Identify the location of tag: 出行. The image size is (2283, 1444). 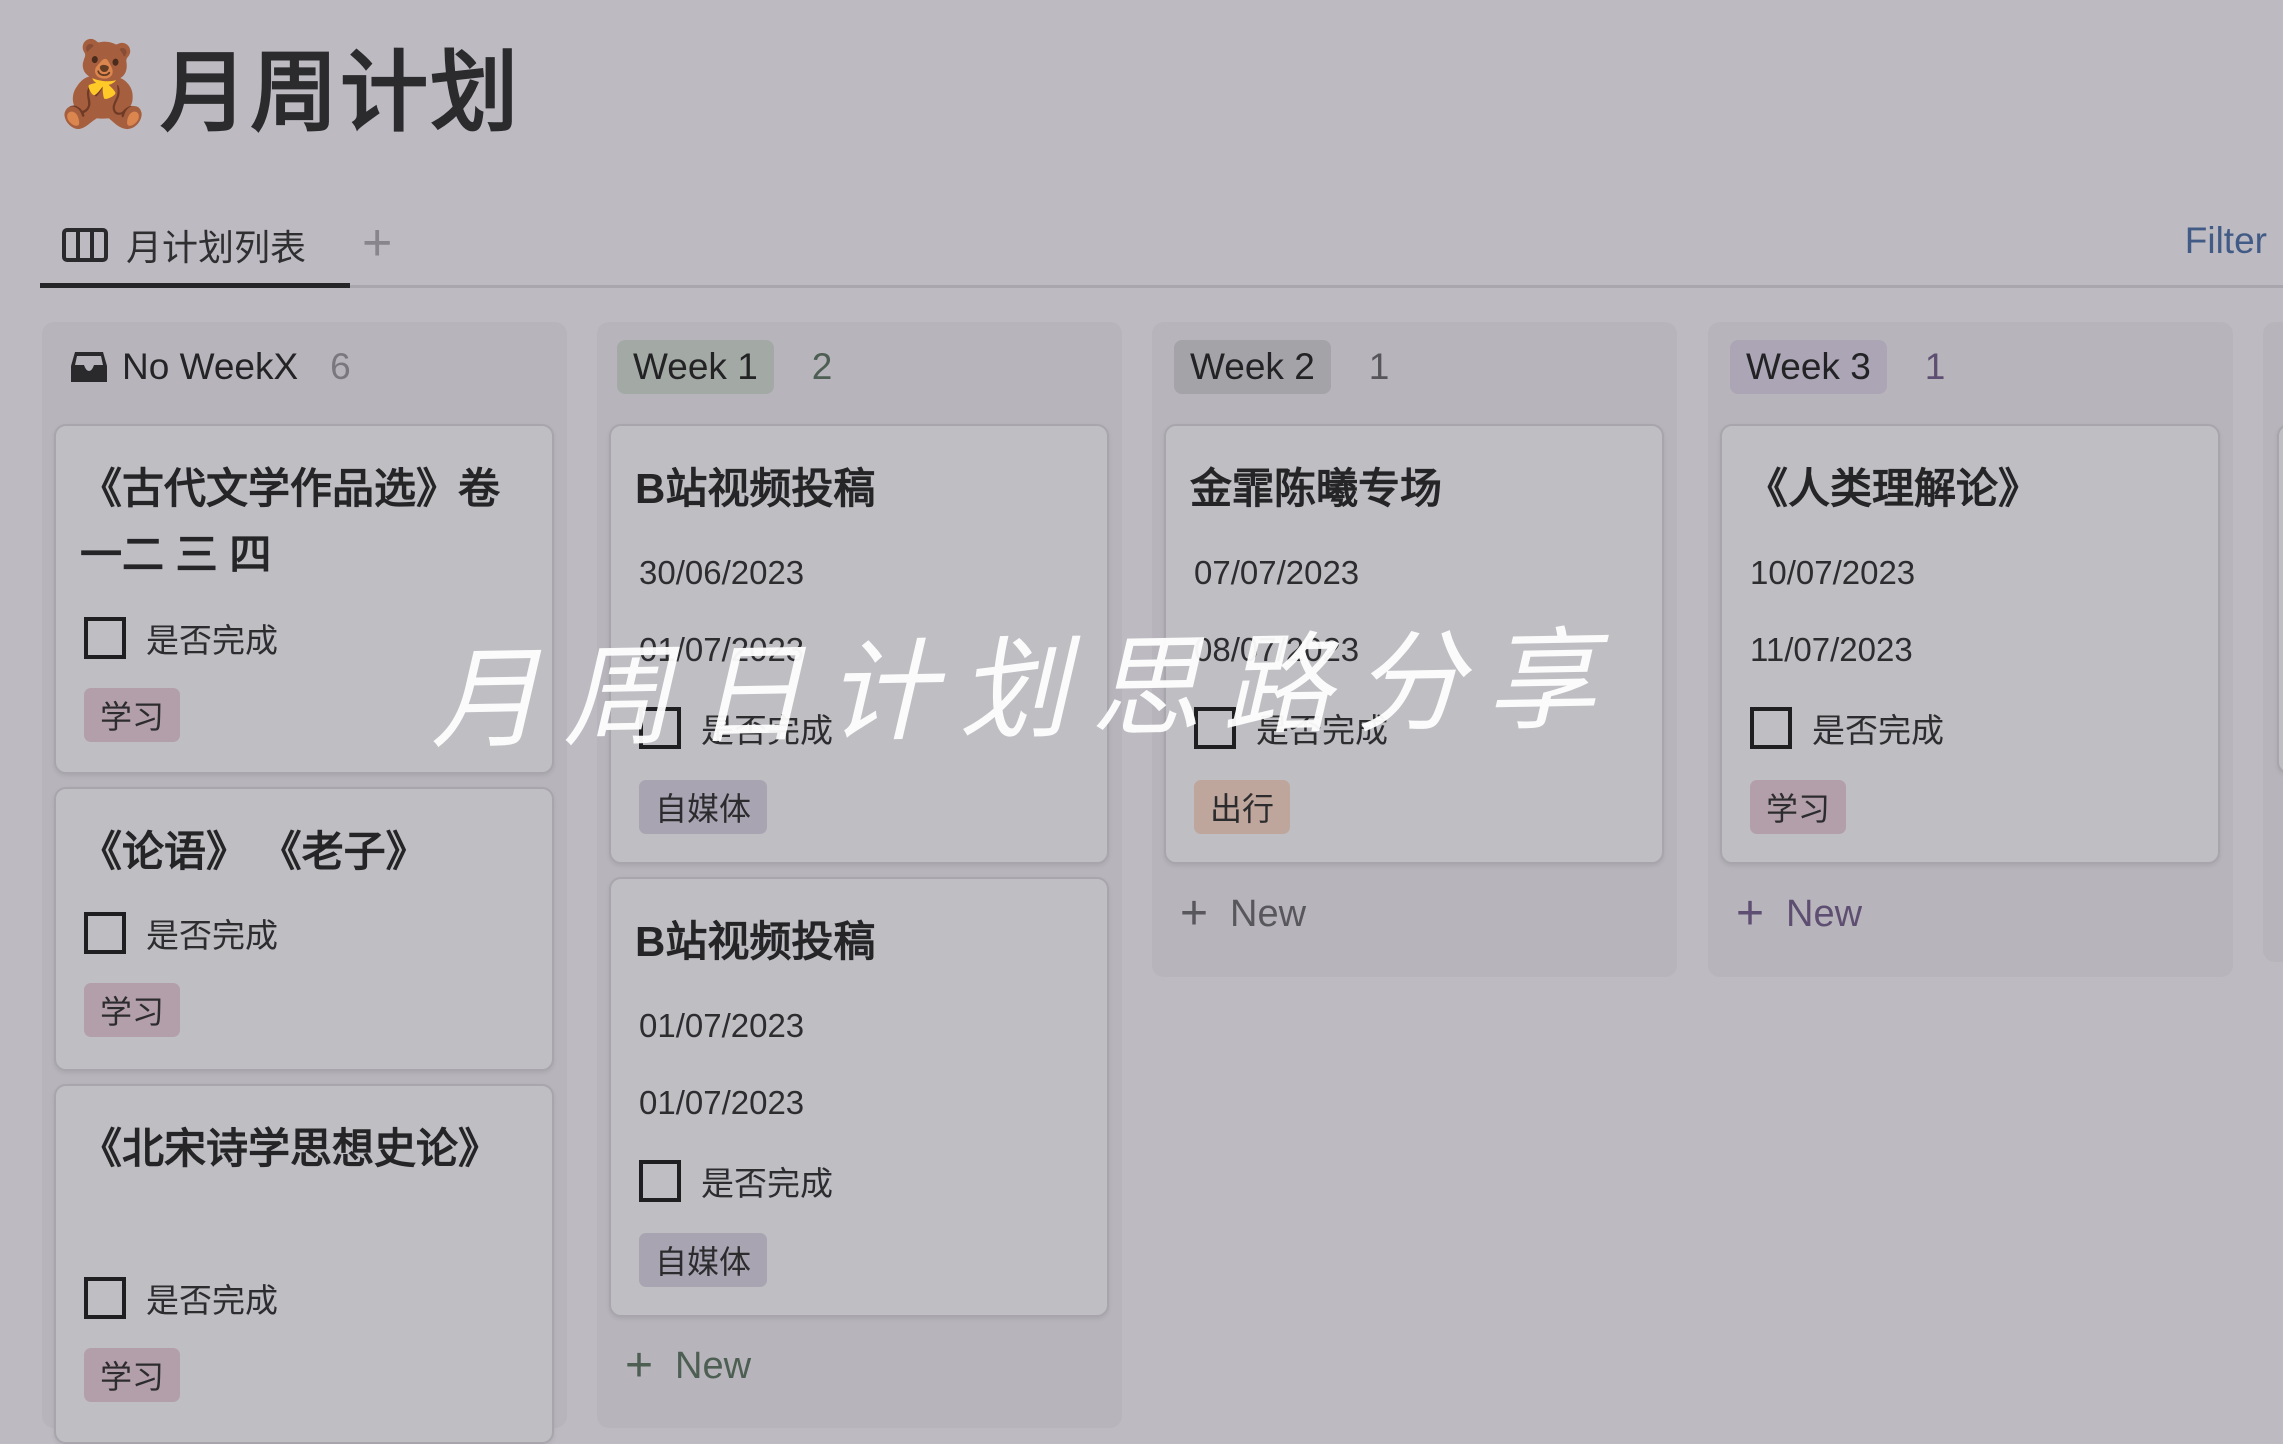
(1242, 807).